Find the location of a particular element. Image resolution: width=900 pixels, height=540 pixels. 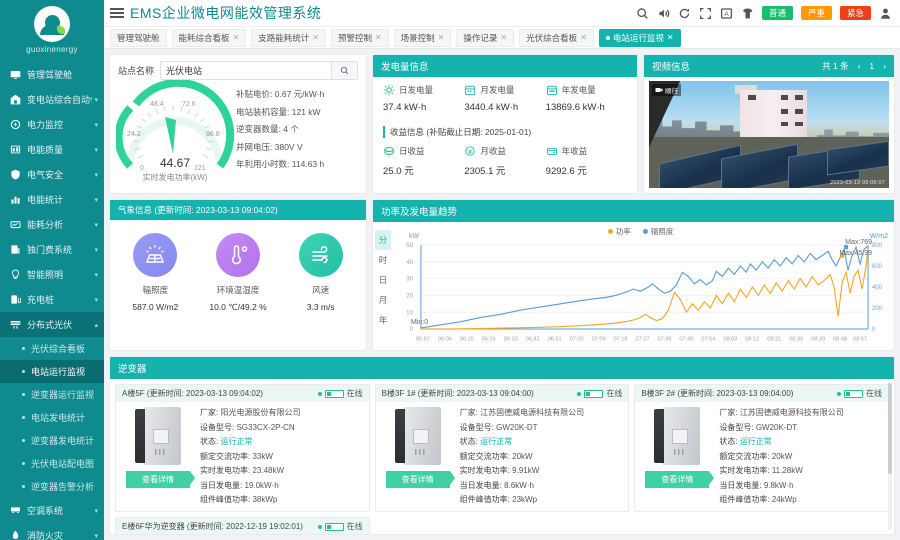

topbar: EMS企业微电网能效管理系统 A 普通 严重 紧急 is located at coordinates (502, 13).